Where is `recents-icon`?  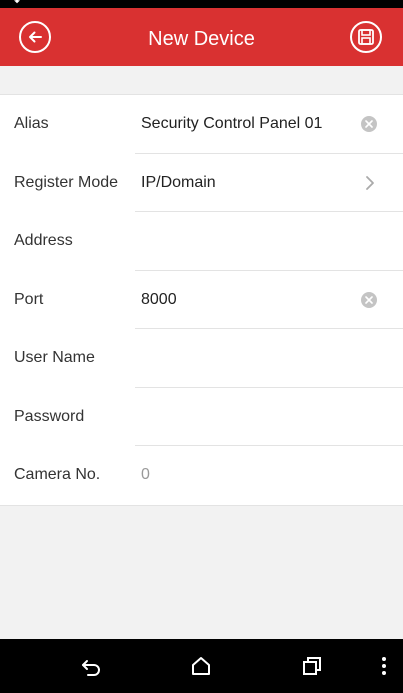
recents-icon is located at coordinates (312, 666).